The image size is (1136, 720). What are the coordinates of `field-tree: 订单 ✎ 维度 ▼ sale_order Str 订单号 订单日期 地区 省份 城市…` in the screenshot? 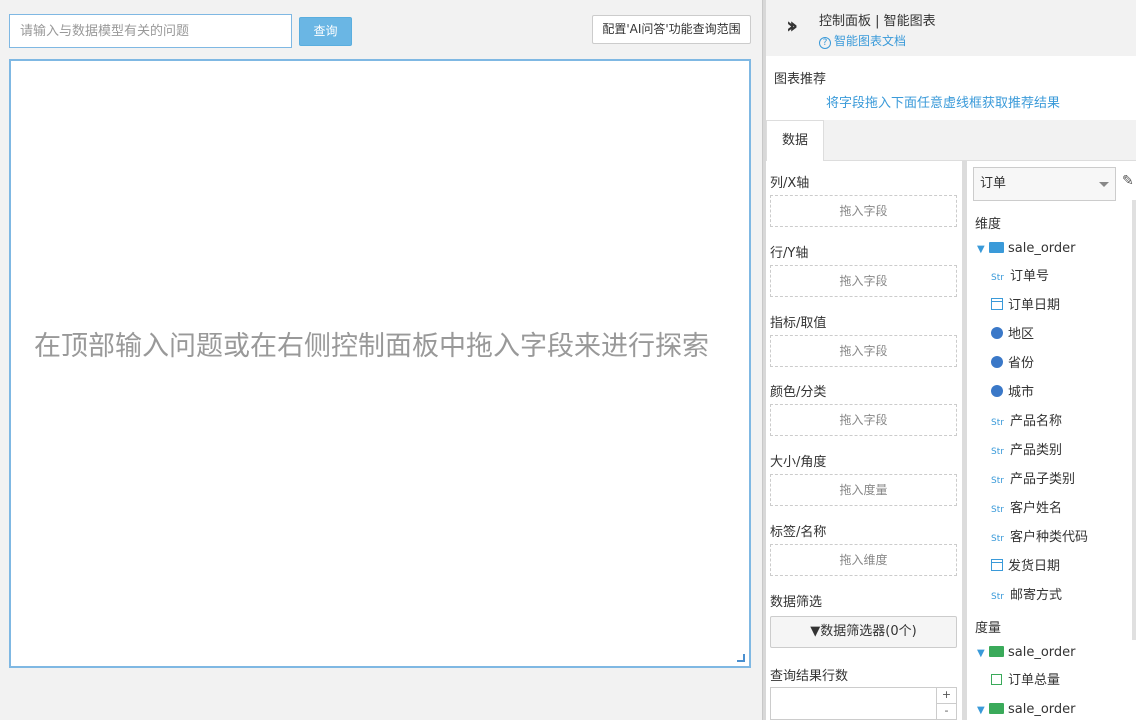 It's located at (1051, 440).